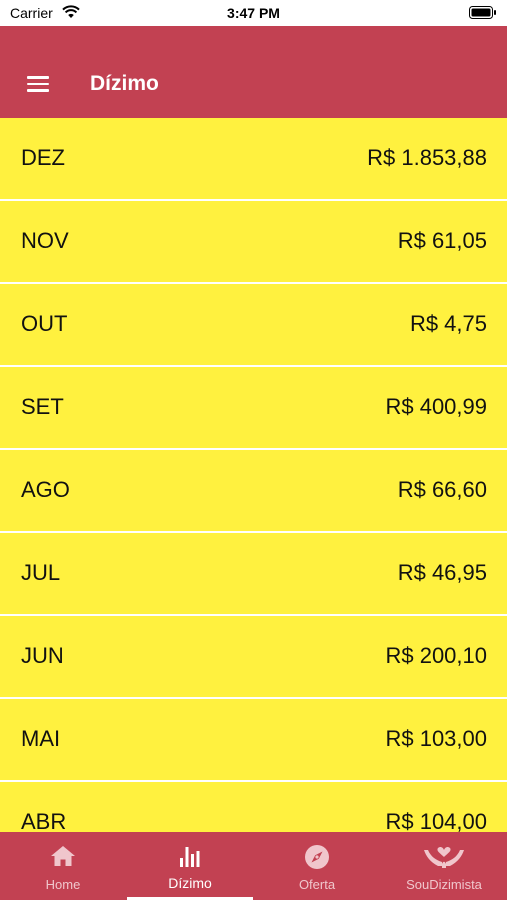  What do you see at coordinates (40, 84) in the screenshot?
I see `menu-button` at bounding box center [40, 84].